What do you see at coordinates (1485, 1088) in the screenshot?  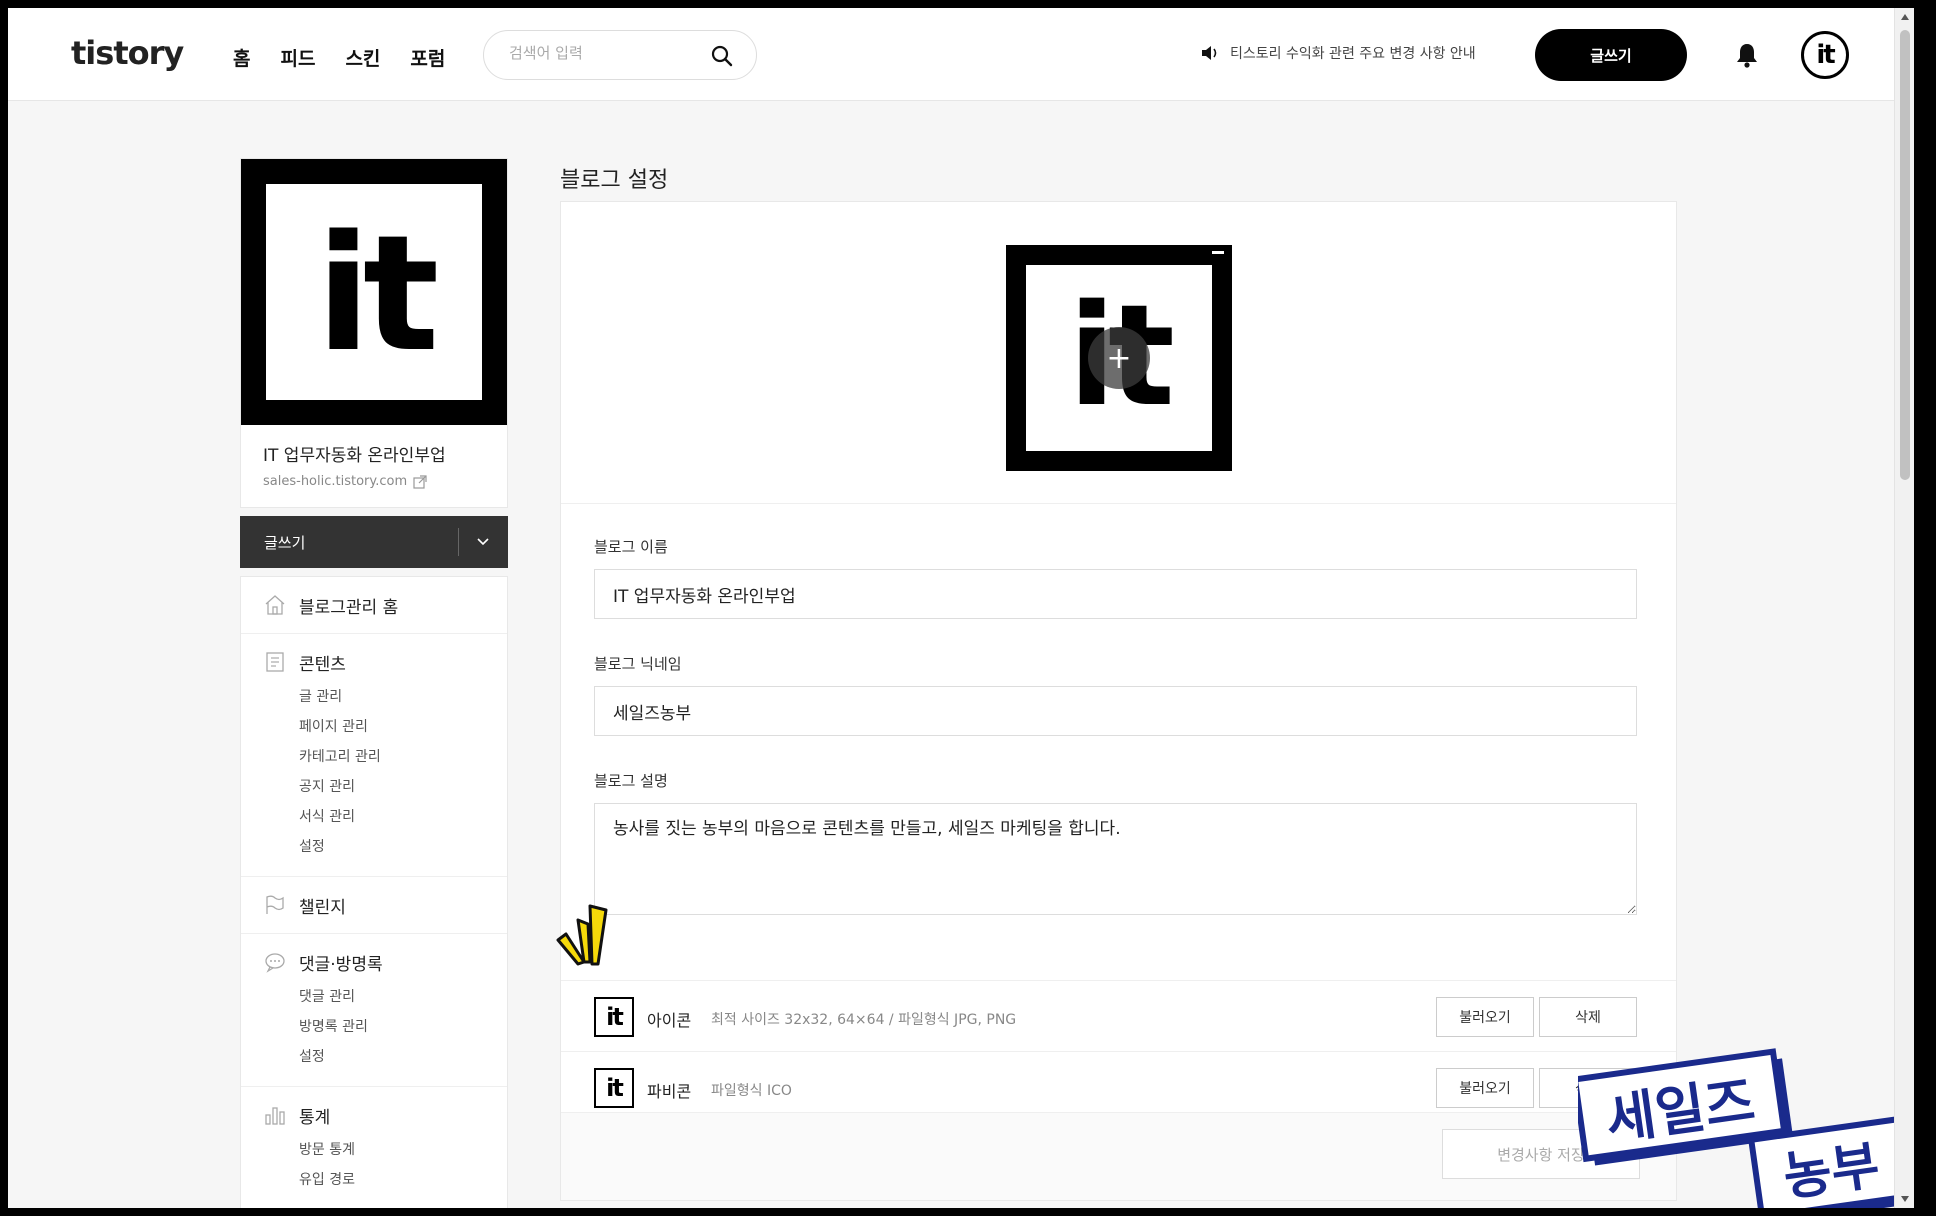 I see `favicon-load-button: 불러오기` at bounding box center [1485, 1088].